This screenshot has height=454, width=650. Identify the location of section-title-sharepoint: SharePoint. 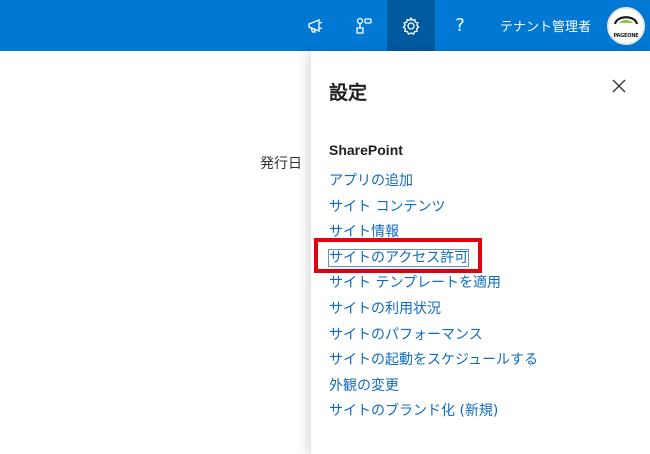
(366, 150).